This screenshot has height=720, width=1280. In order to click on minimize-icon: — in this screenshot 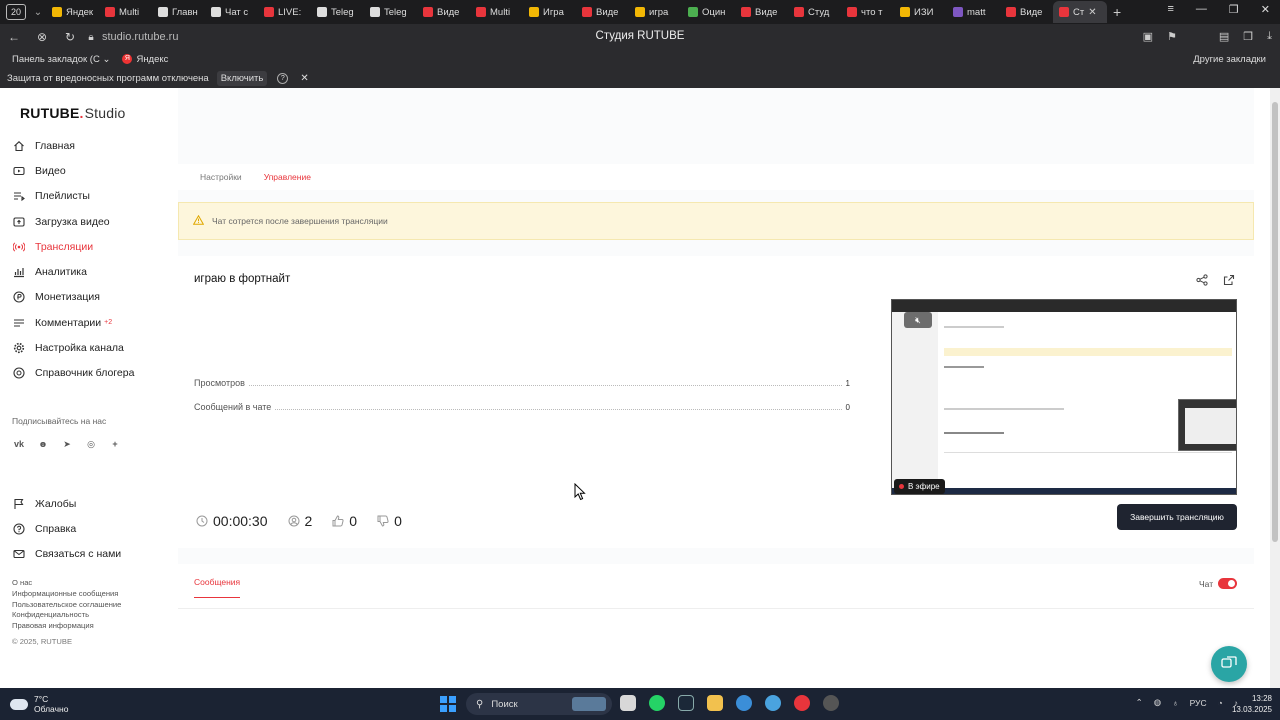, I will do `click(1201, 9)`.